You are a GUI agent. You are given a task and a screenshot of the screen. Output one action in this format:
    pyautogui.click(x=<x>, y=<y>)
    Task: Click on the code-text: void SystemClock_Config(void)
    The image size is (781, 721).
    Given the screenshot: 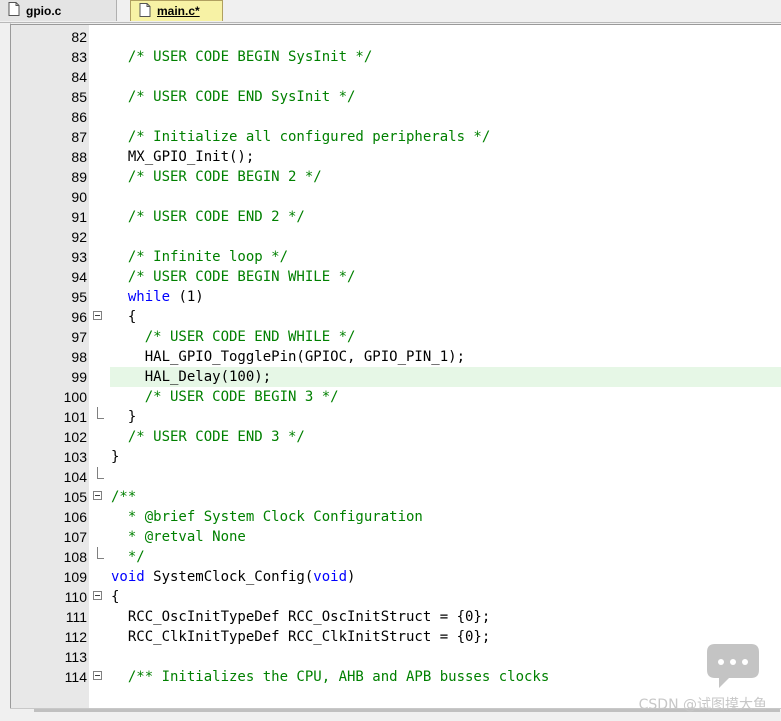 What is the action you would take?
    pyautogui.click(x=233, y=577)
    